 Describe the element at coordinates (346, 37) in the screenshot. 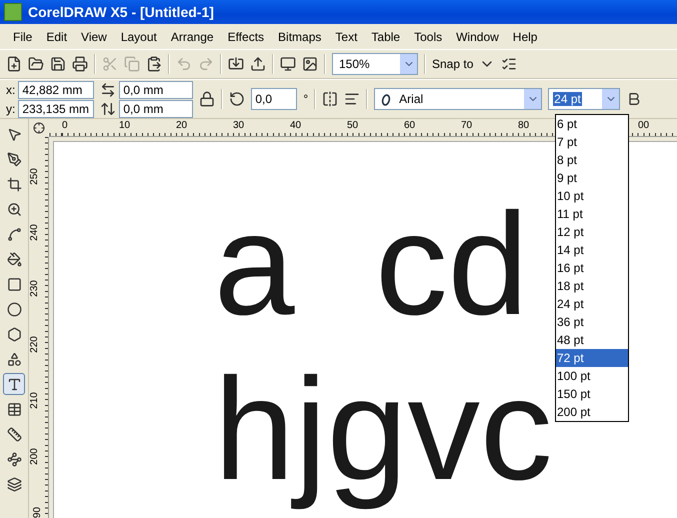

I see `menu-item: Text` at that location.